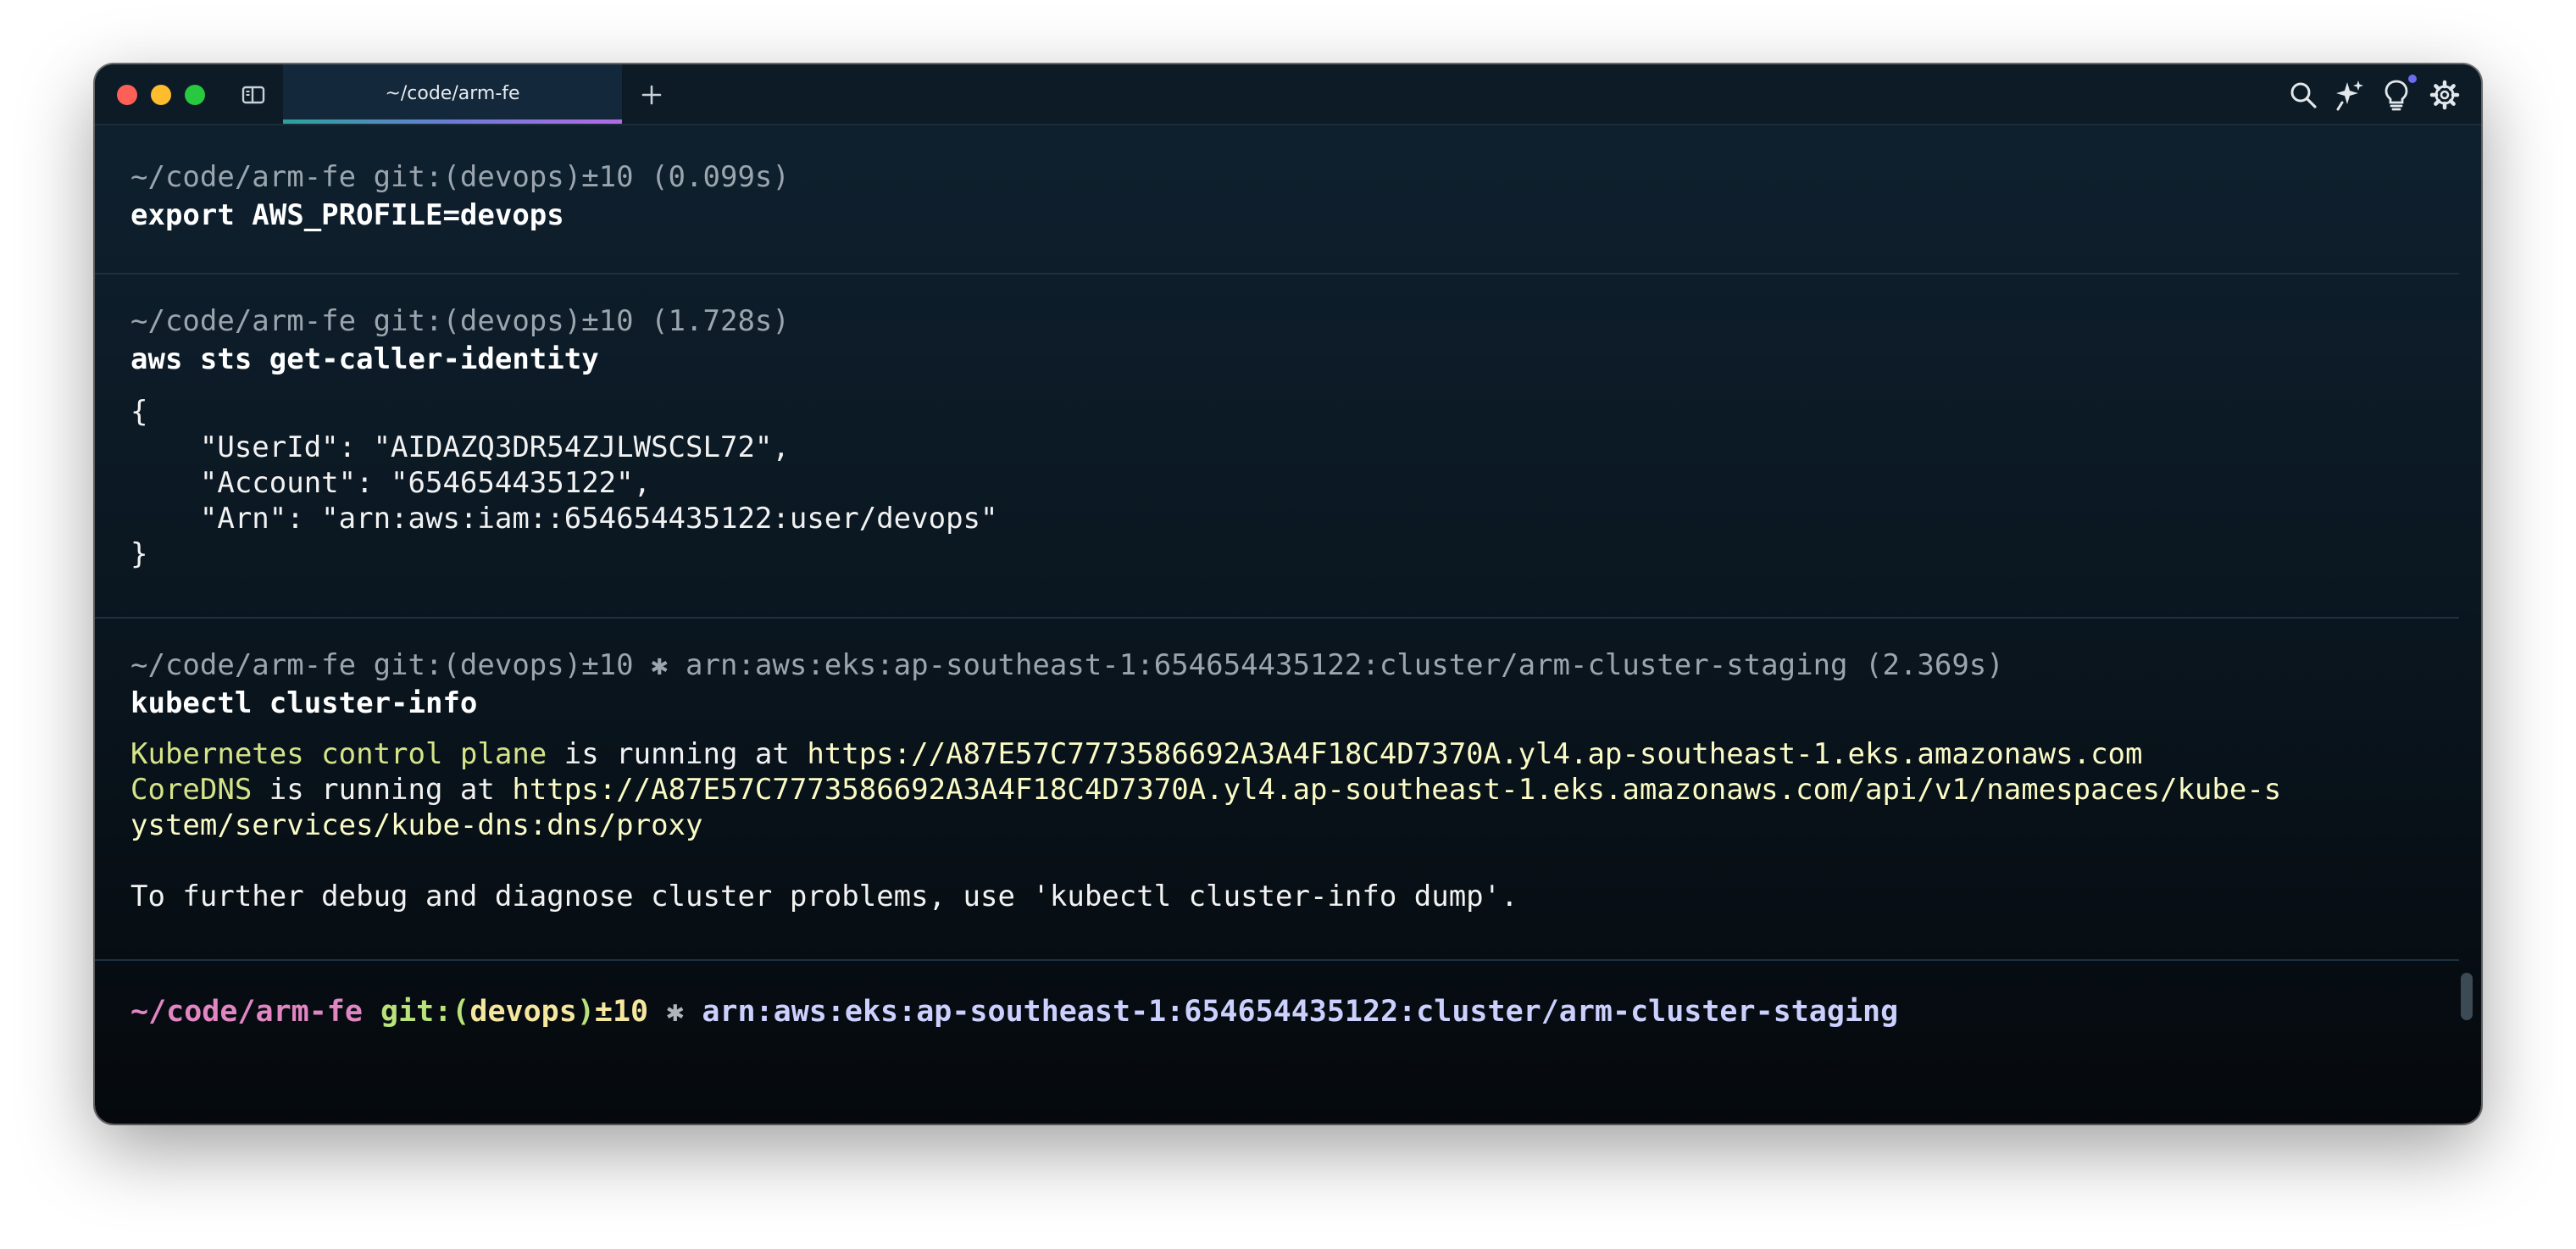 Image resolution: width=2576 pixels, height=1249 pixels. I want to click on output-line: "UserId": "AIDAZQ3DR54ZJLWSCSL72",, so click(460, 447).